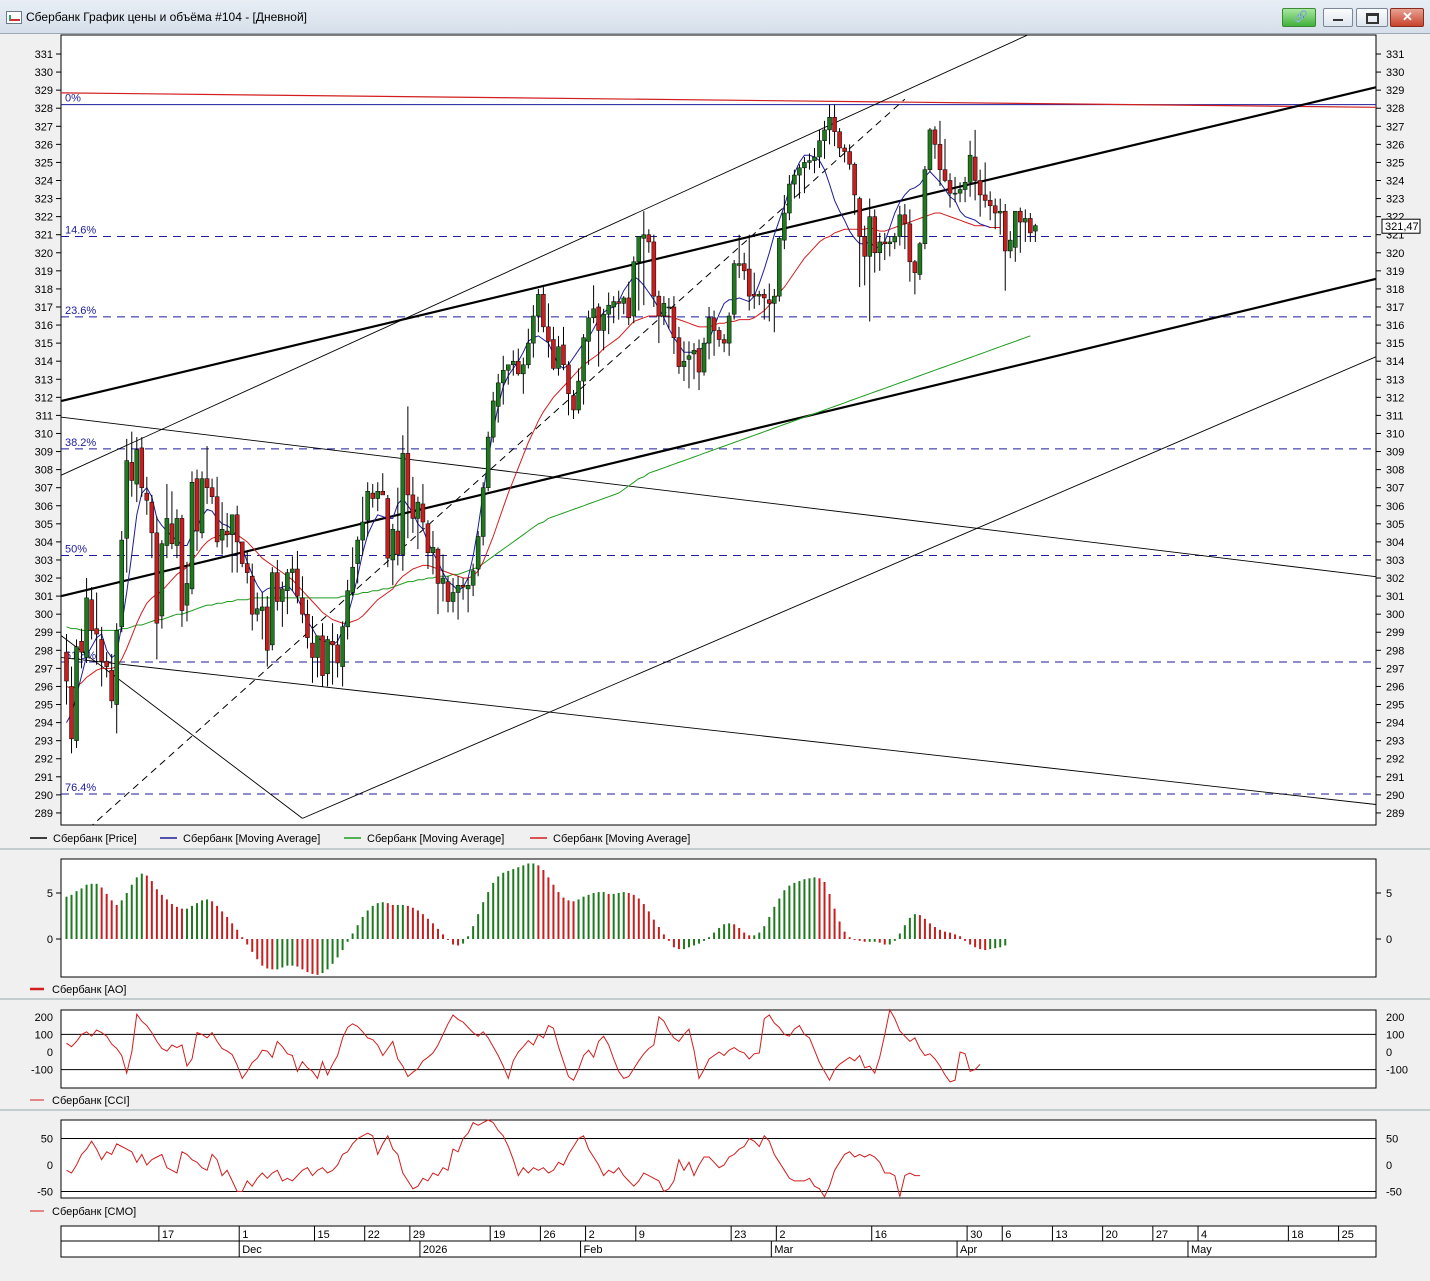 The image size is (1430, 1281). I want to click on cmo-tick-label-right: -50, so click(1394, 1193).